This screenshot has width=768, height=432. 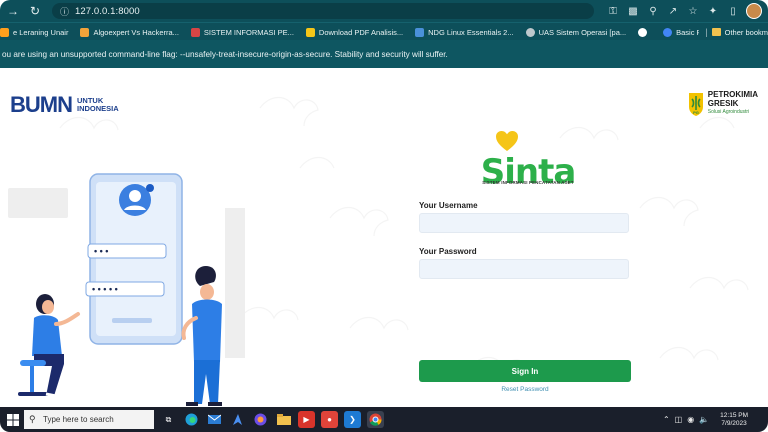 I want to click on volume-icon: 🔈, so click(x=704, y=419).